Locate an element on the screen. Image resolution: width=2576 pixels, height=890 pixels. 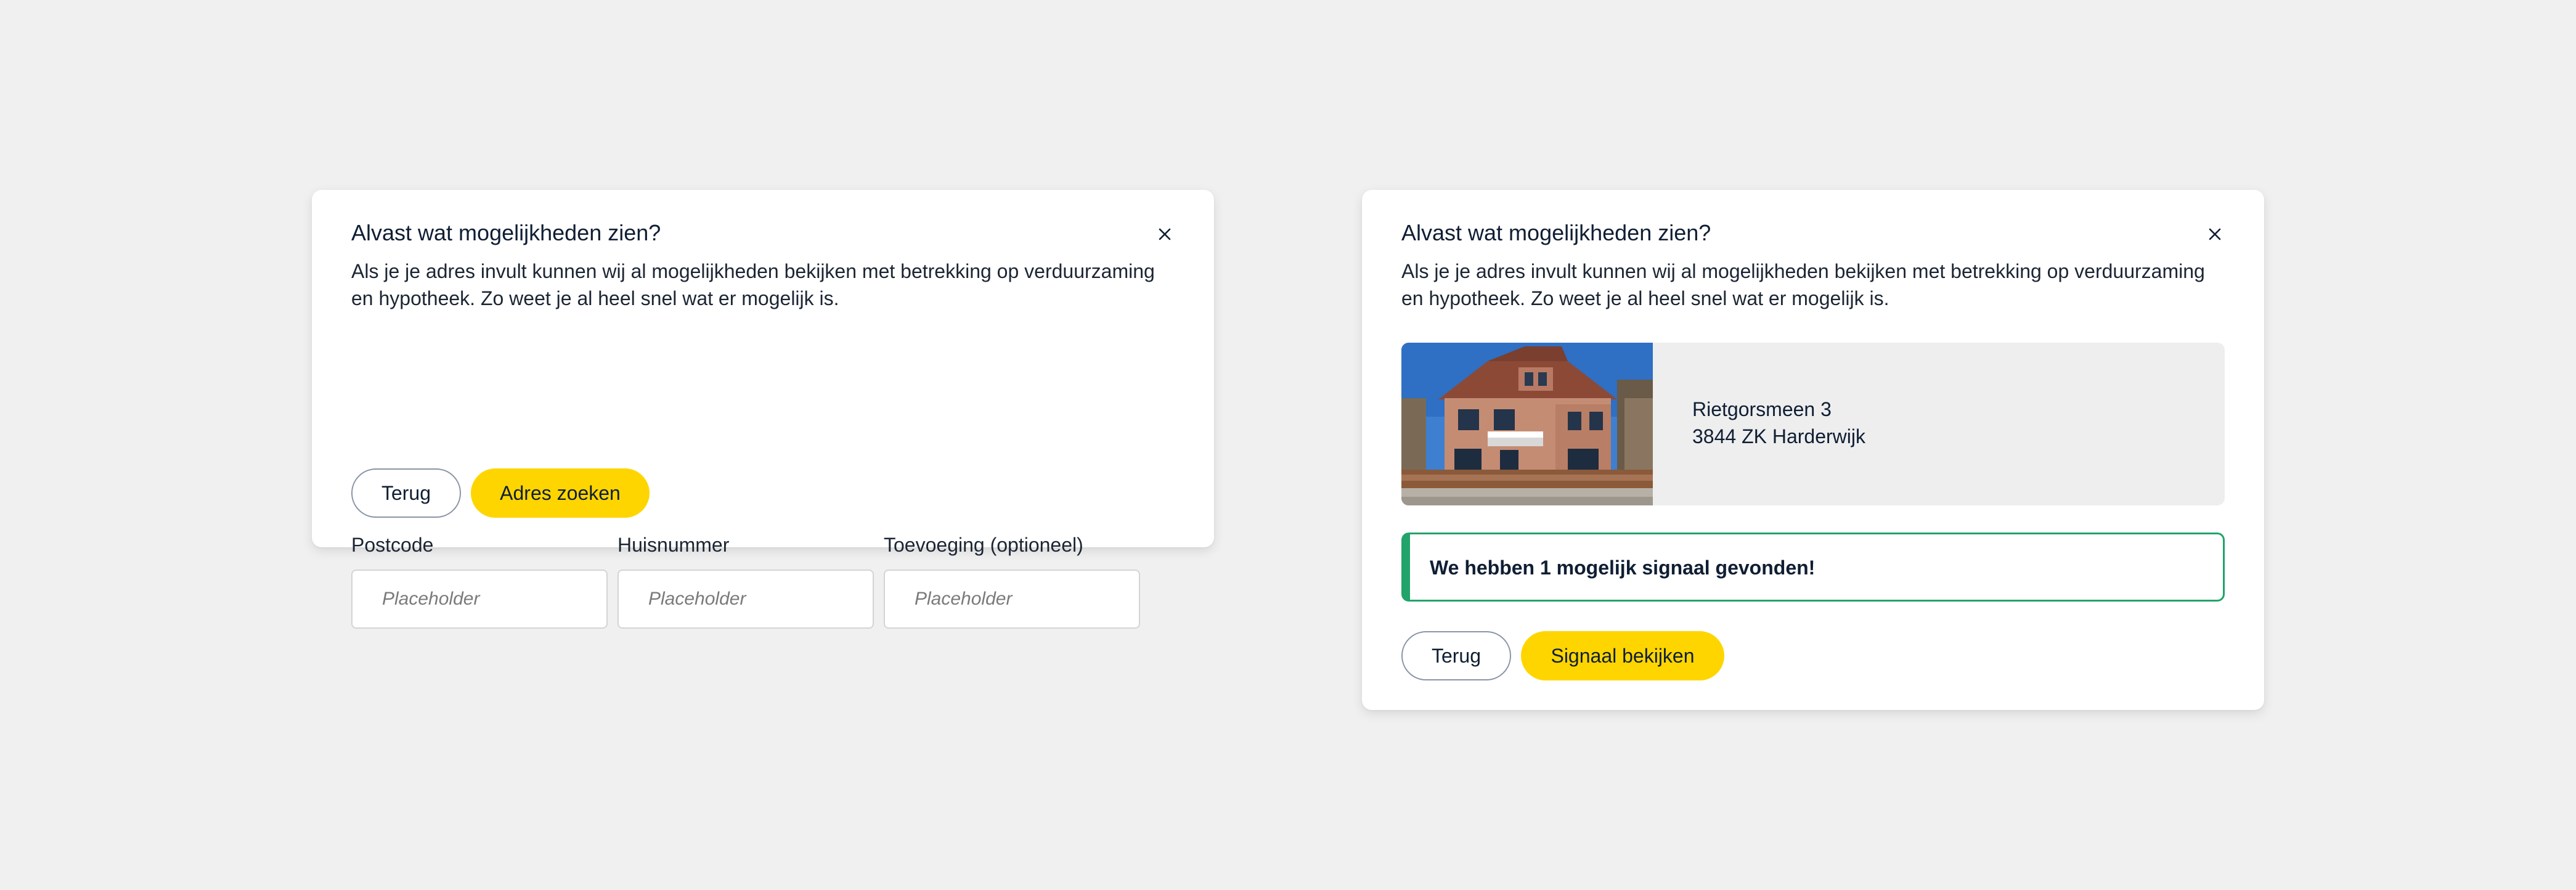
view-signal-button: Signaal bekijken is located at coordinates (1623, 655).